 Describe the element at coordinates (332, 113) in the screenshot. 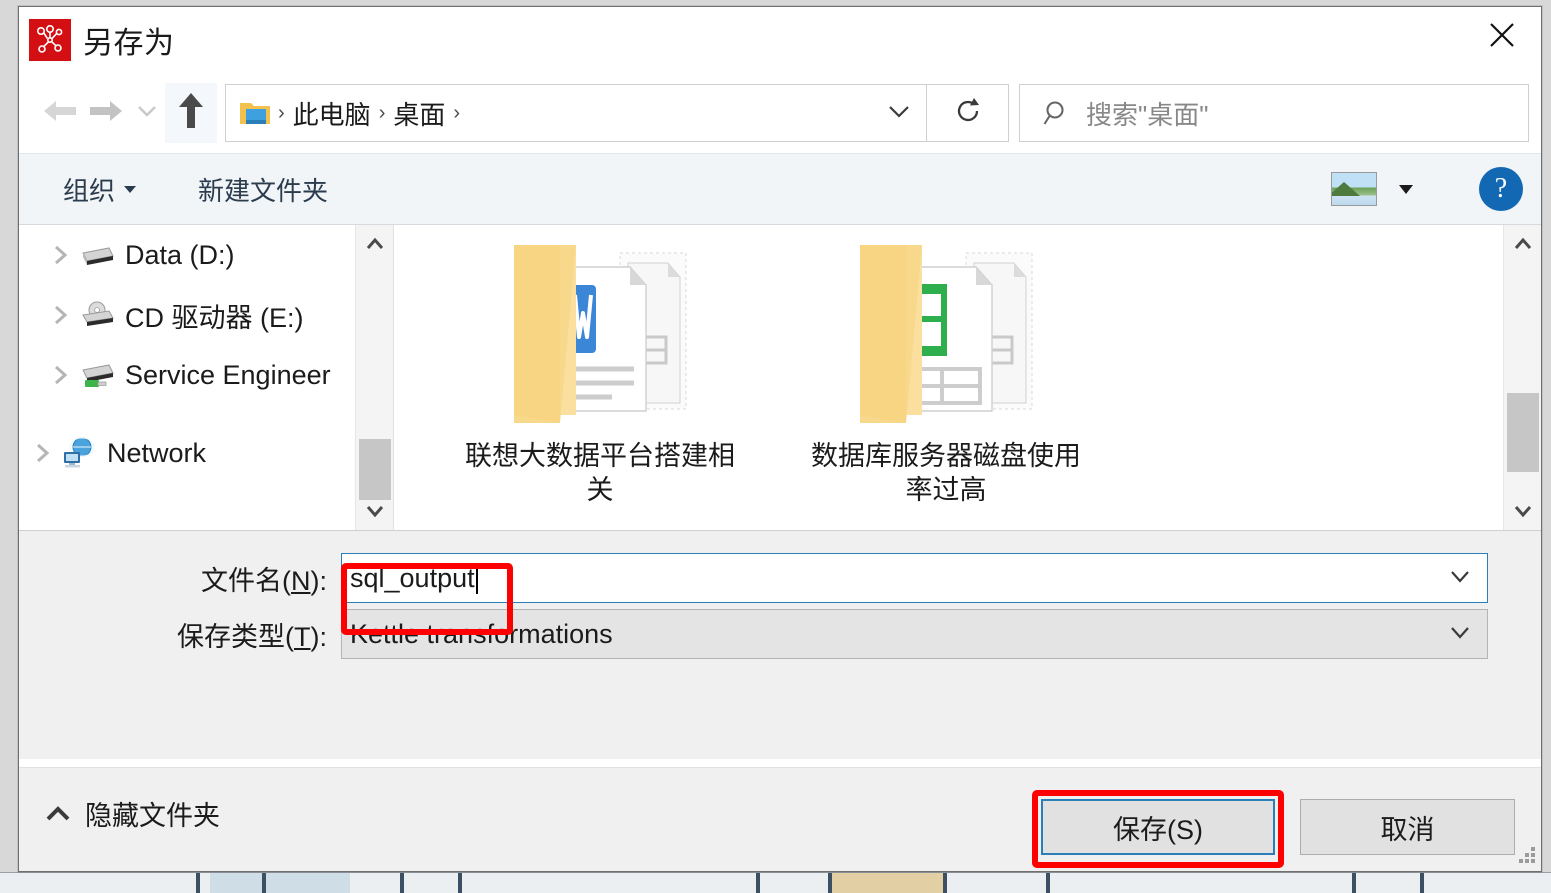

I see `breadcrumb-item-this-pc: 此电脑` at that location.